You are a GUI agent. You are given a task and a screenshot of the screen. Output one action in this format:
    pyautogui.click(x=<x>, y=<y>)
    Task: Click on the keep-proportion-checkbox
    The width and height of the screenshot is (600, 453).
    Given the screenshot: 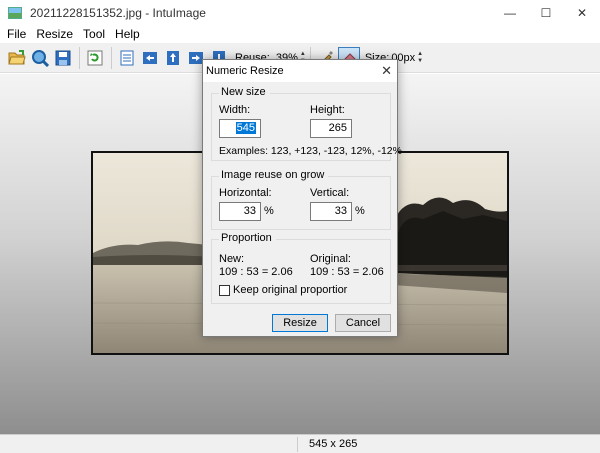 What is the action you would take?
    pyautogui.click(x=224, y=290)
    